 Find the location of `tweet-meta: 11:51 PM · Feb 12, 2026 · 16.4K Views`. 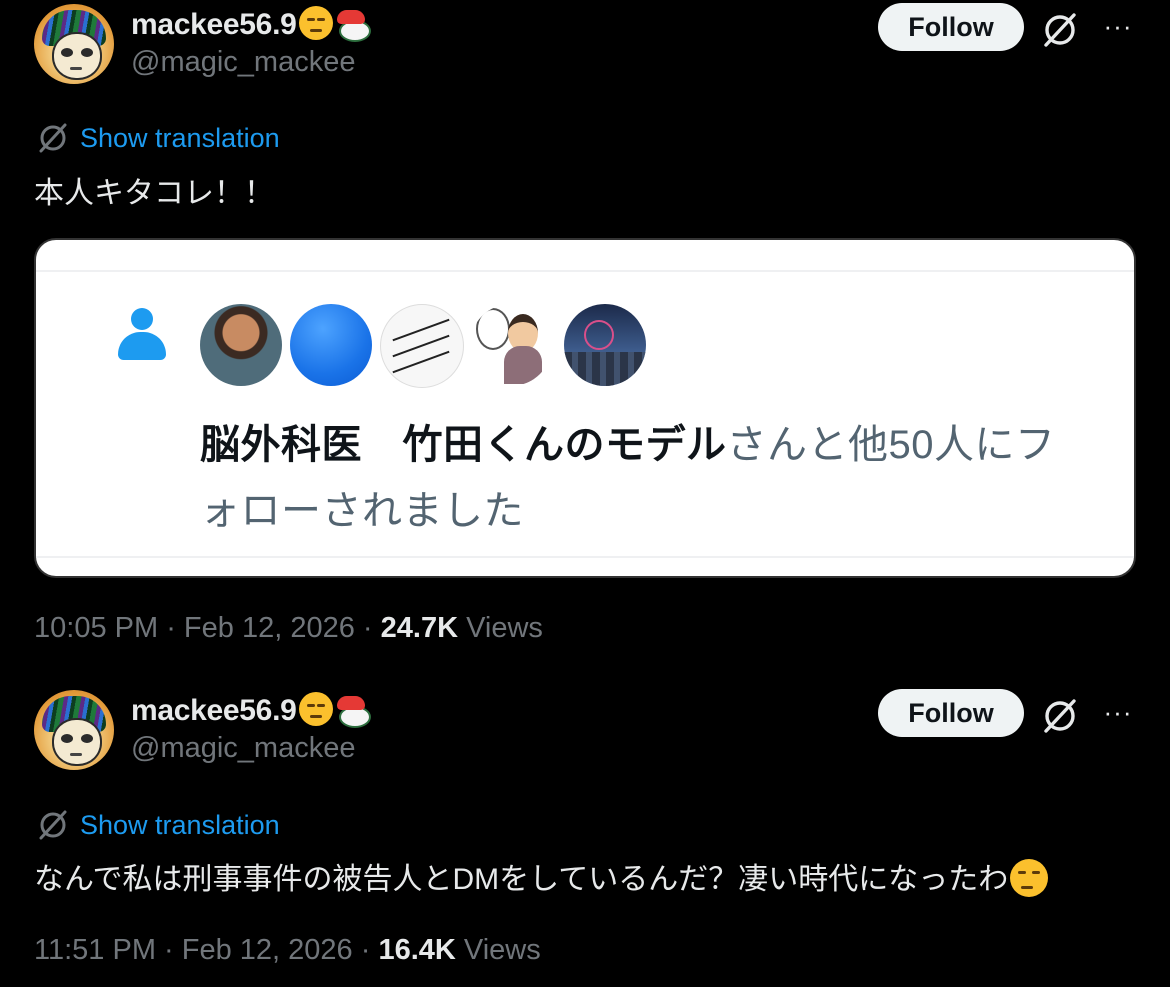

tweet-meta: 11:51 PM · Feb 12, 2026 · 16.4K Views is located at coordinates (287, 950).